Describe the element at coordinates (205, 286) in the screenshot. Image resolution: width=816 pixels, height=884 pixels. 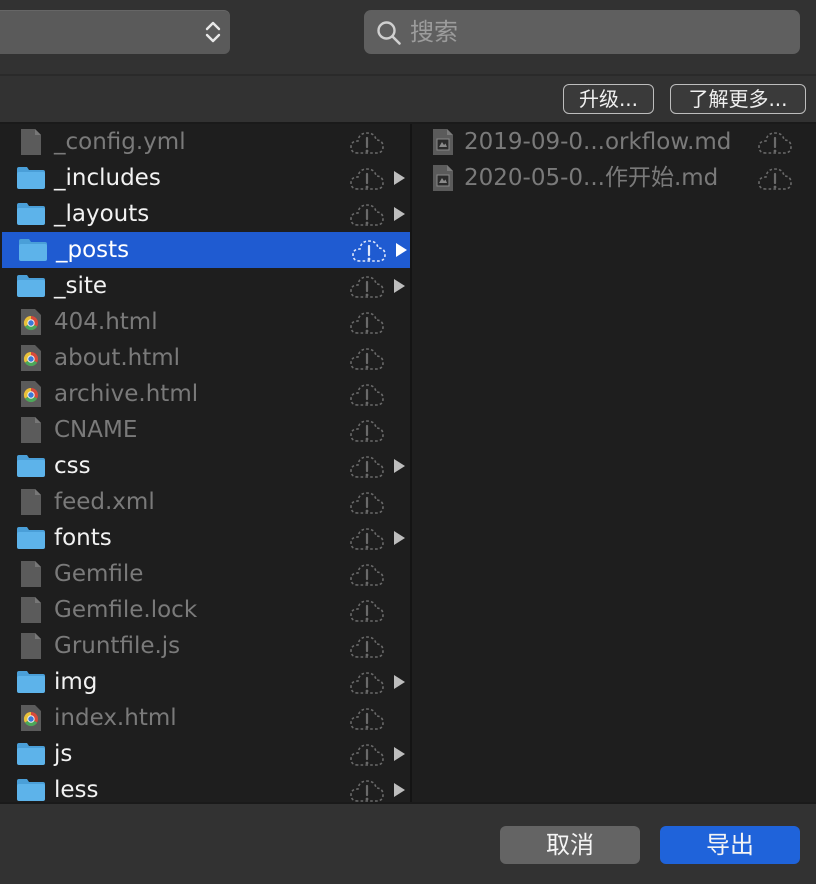
I see `folder-row: _site` at that location.